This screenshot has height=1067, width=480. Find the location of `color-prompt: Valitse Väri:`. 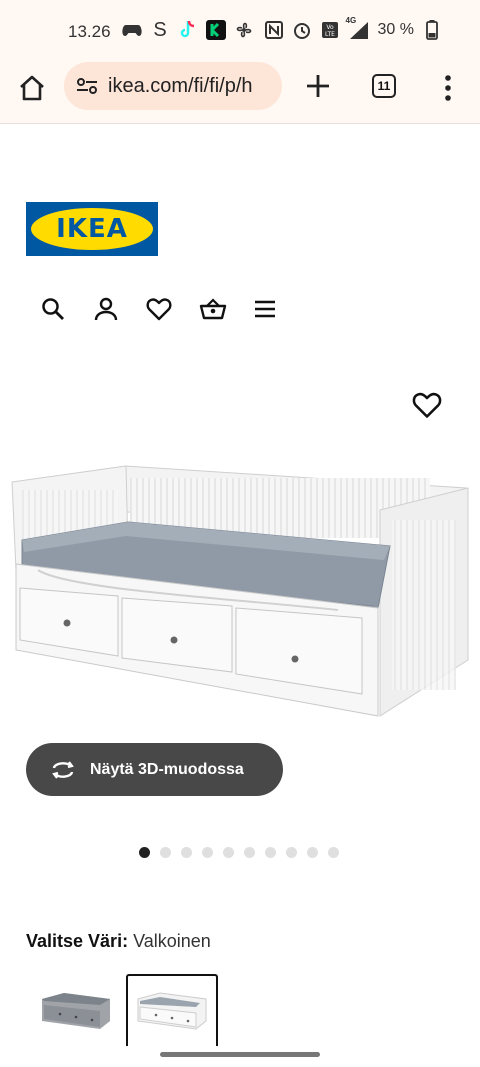

color-prompt: Valitse Väri: is located at coordinates (77, 941).